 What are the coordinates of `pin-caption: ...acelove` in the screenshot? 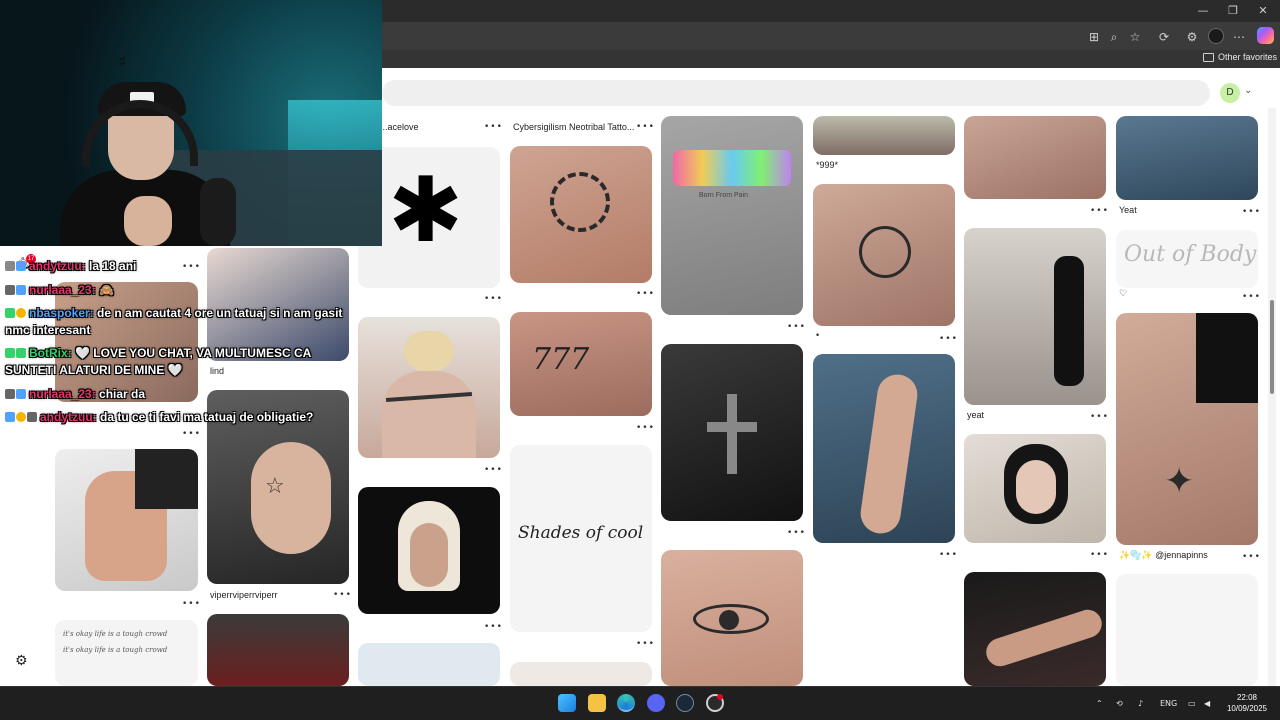 It's located at (399, 127).